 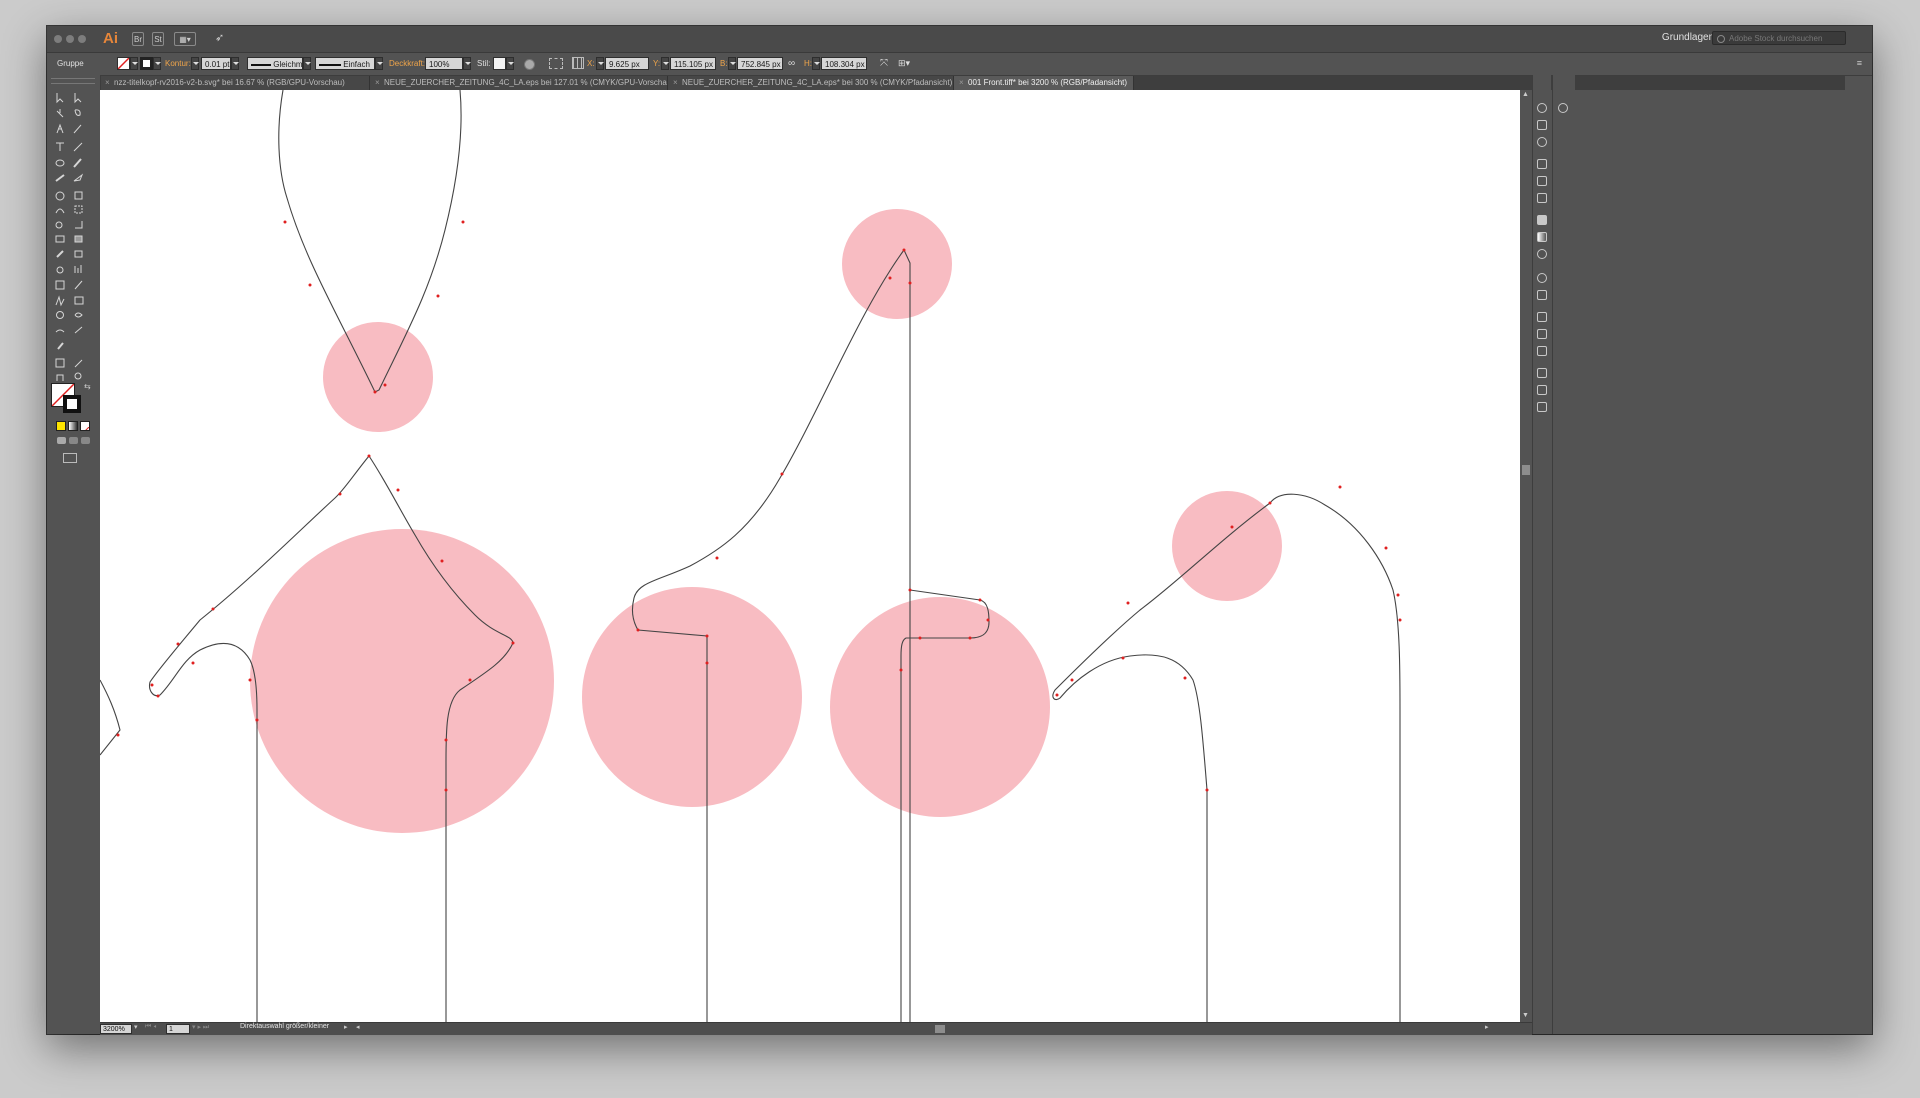 What do you see at coordinates (467, 63) in the screenshot?
I see `opacity-dropdown` at bounding box center [467, 63].